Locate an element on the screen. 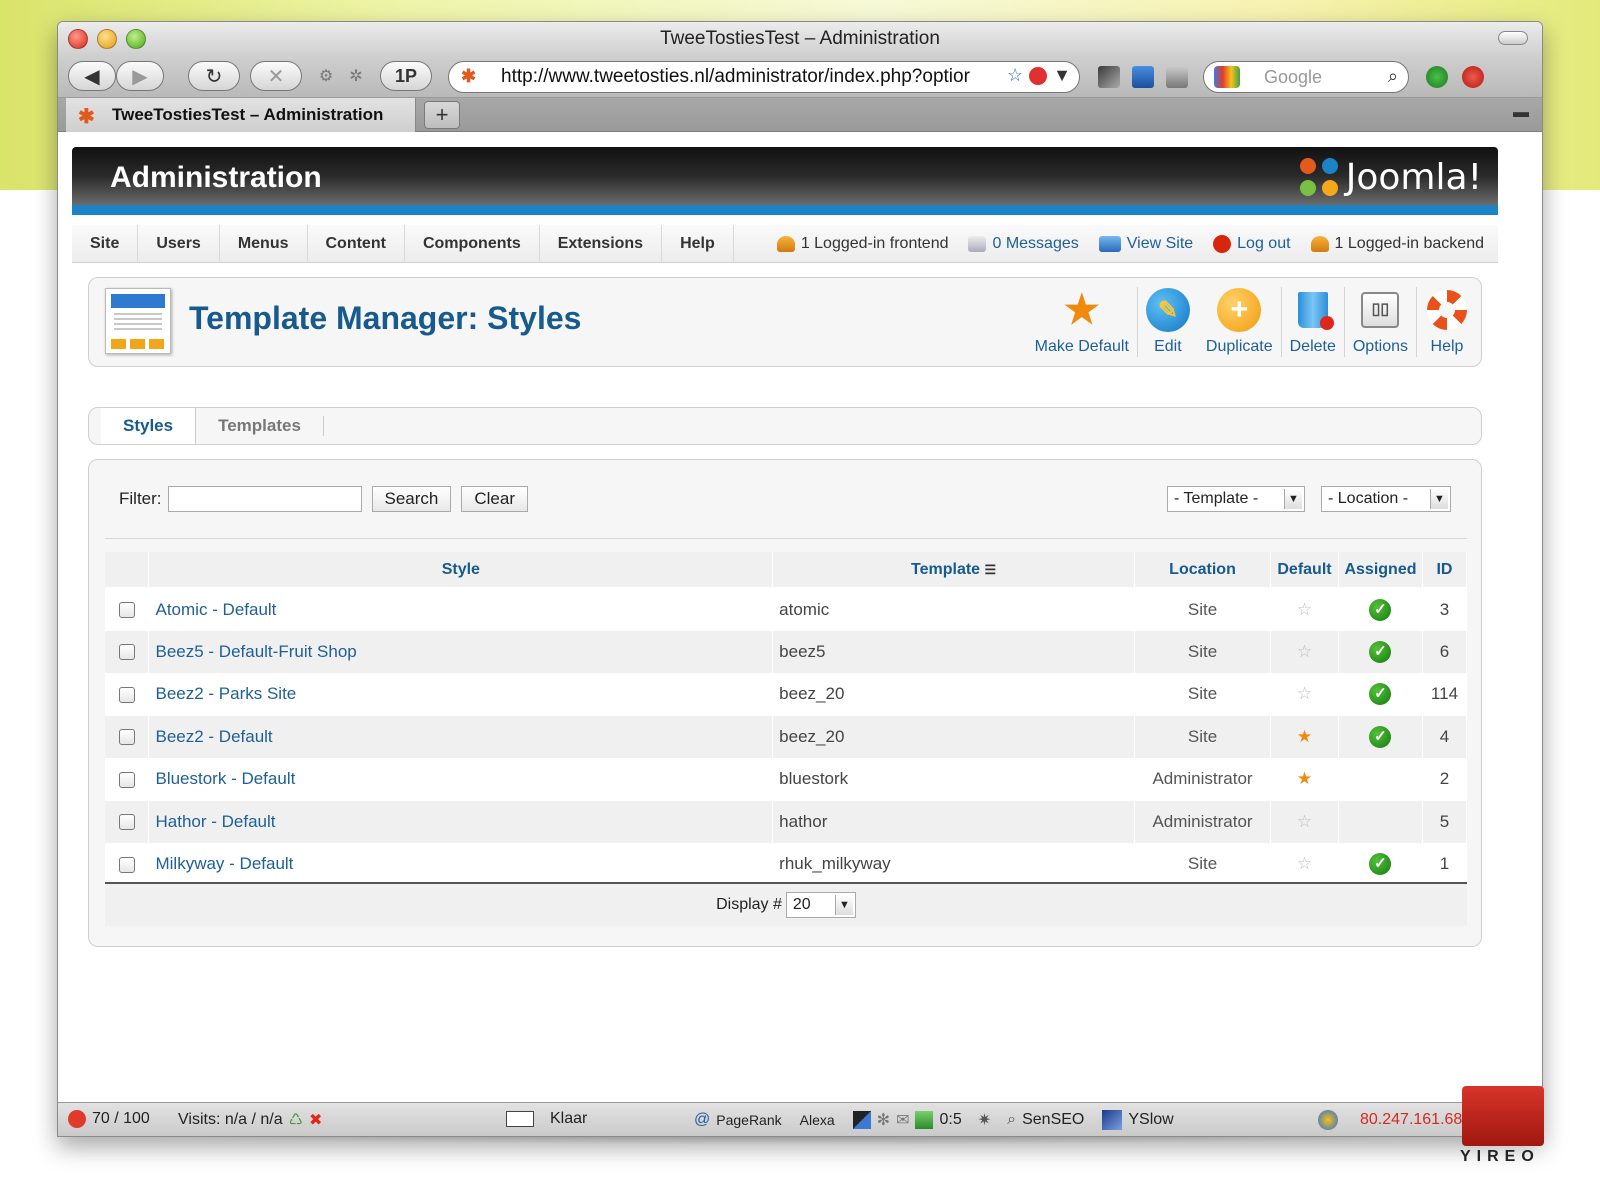 The height and width of the screenshot is (1200, 1600). page-status-text: Klaar is located at coordinates (569, 1118).